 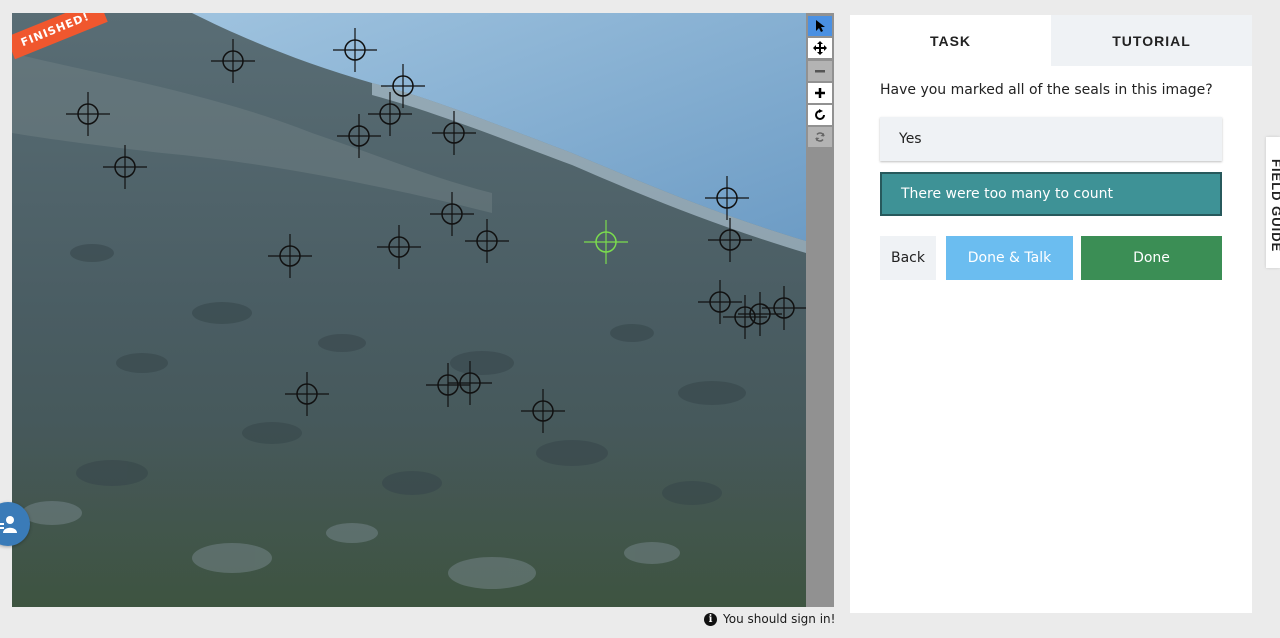 I want to click on field-guide-label: FIELD GUIDE, so click(x=1274, y=206).